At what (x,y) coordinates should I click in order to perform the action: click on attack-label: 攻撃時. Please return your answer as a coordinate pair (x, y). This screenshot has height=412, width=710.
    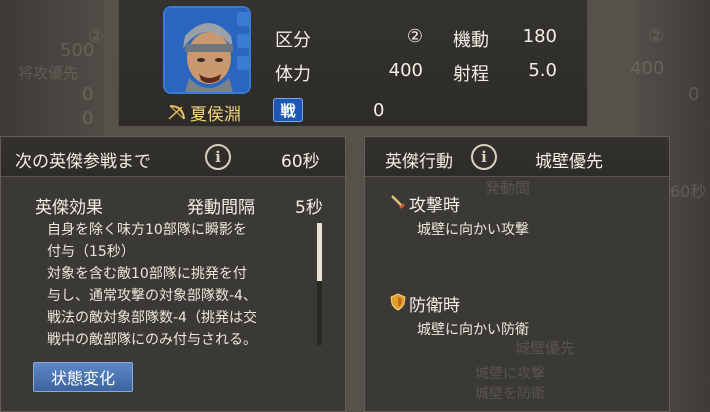
    Looking at the image, I should click on (434, 206).